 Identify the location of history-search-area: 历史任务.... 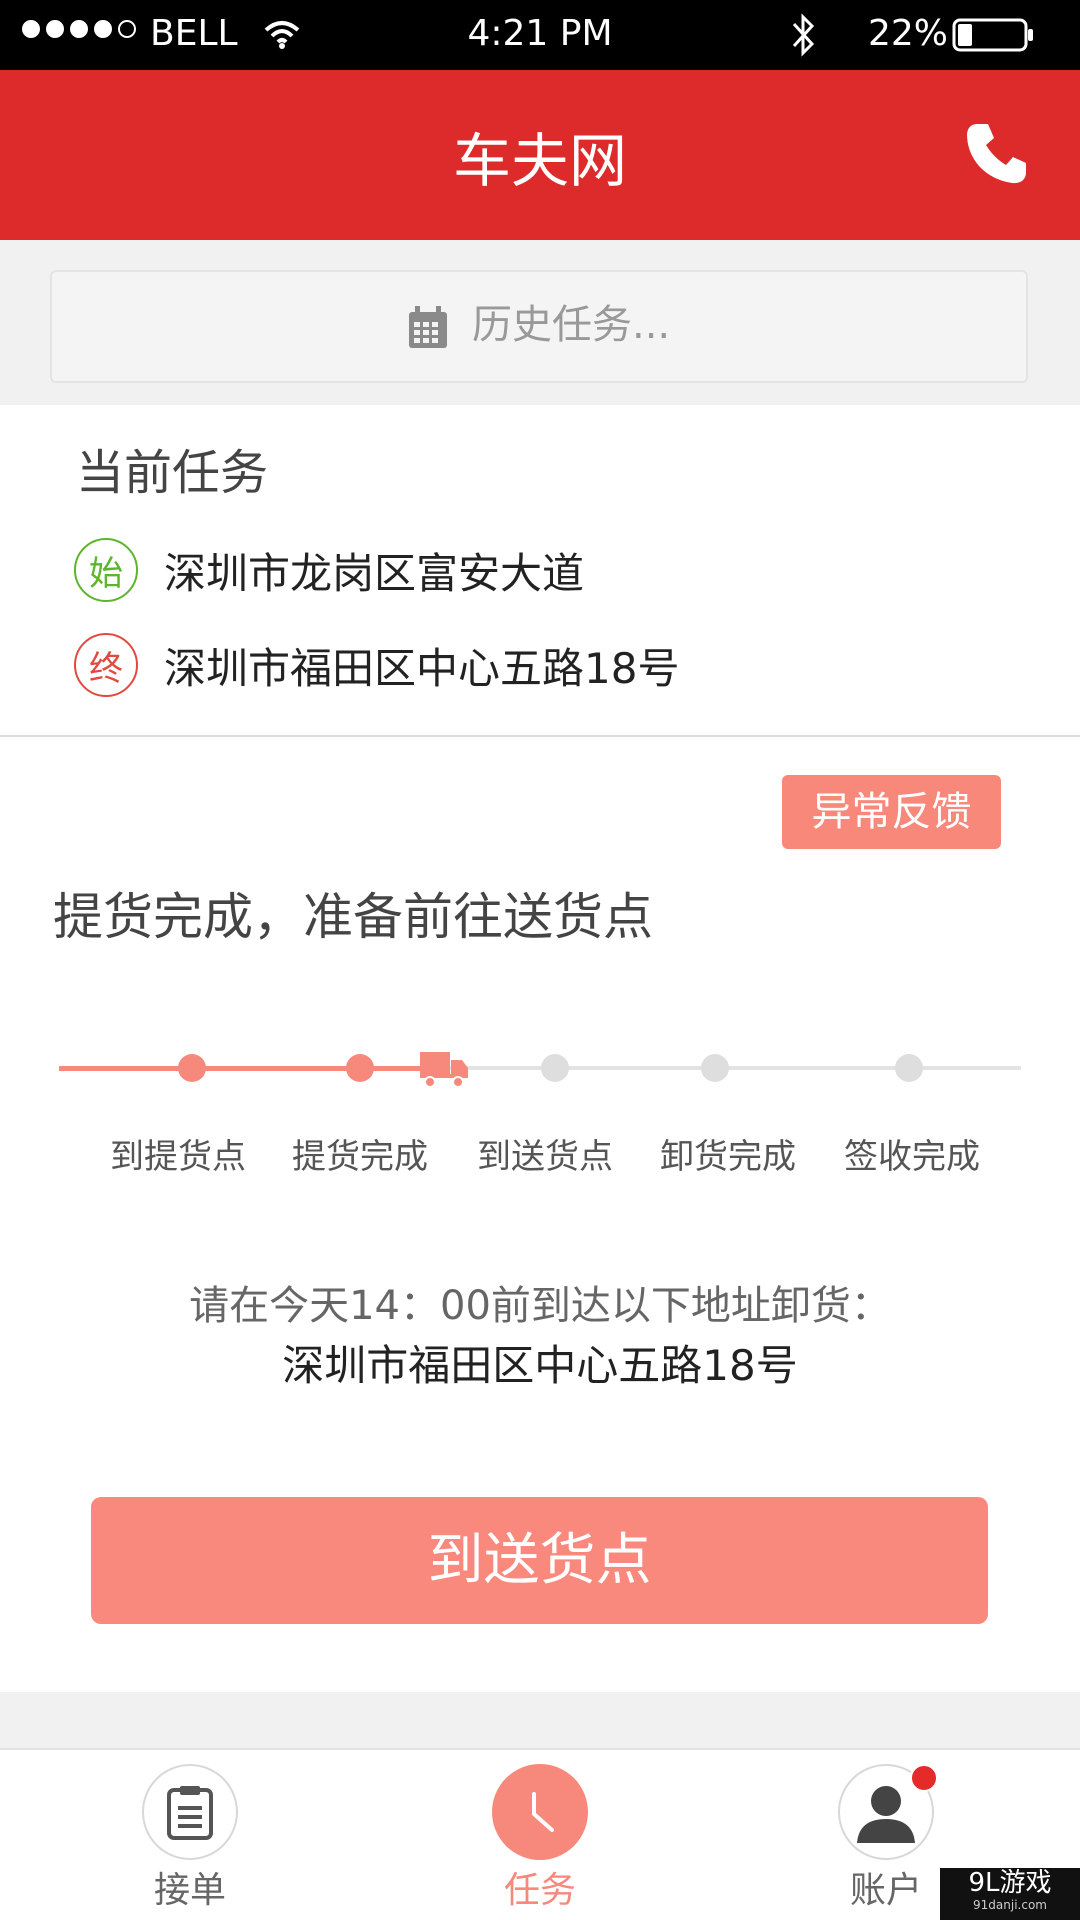
(540, 322).